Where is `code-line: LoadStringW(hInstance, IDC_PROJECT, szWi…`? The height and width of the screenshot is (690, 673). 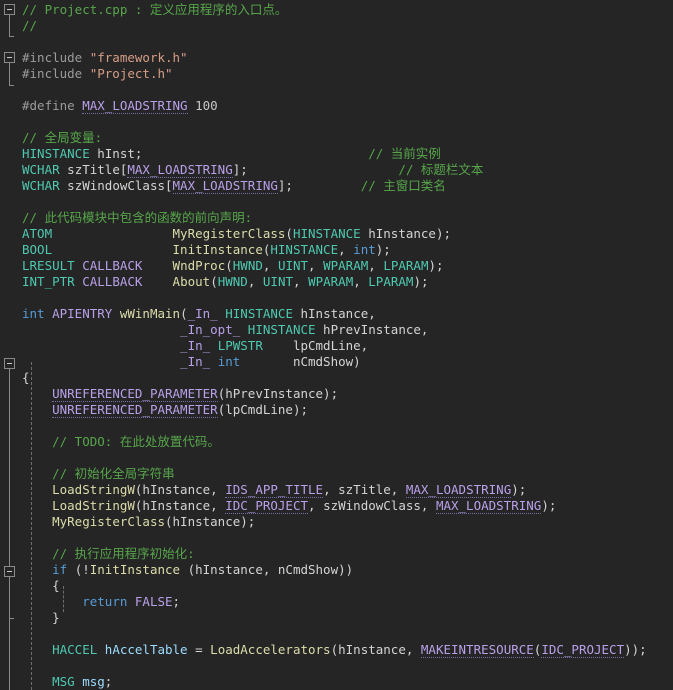
code-line: LoadStringW(hInstance, IDC_PROJECT, szWi… is located at coordinates (336, 506).